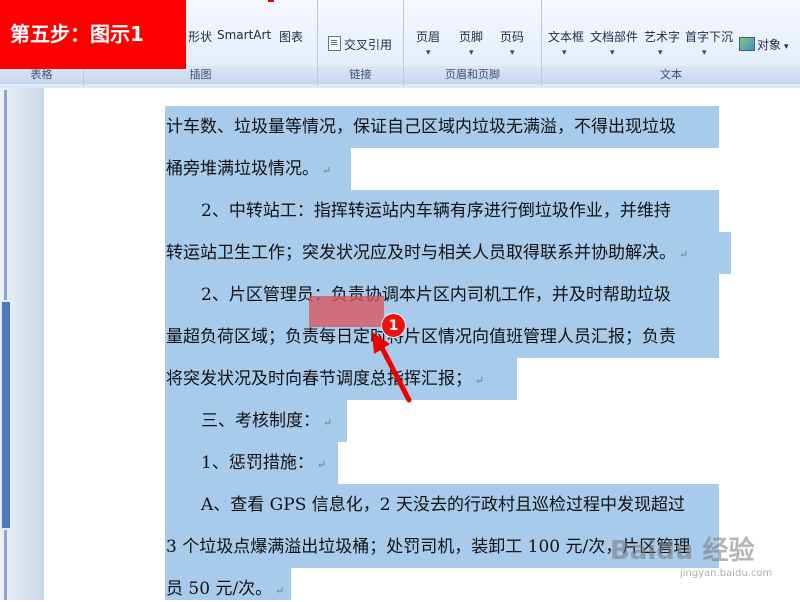 The image size is (800, 602). What do you see at coordinates (93, 34) in the screenshot?
I see `step-banner: 第五步：图示1` at bounding box center [93, 34].